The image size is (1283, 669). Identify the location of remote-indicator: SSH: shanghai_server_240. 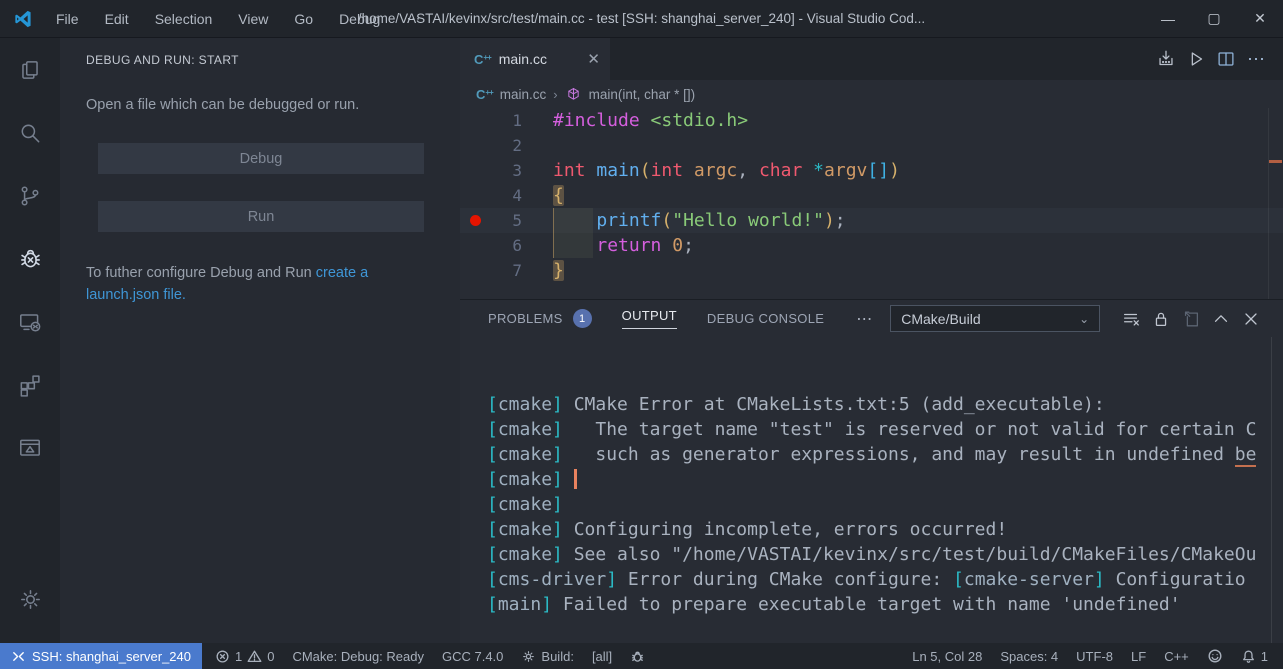
(101, 656).